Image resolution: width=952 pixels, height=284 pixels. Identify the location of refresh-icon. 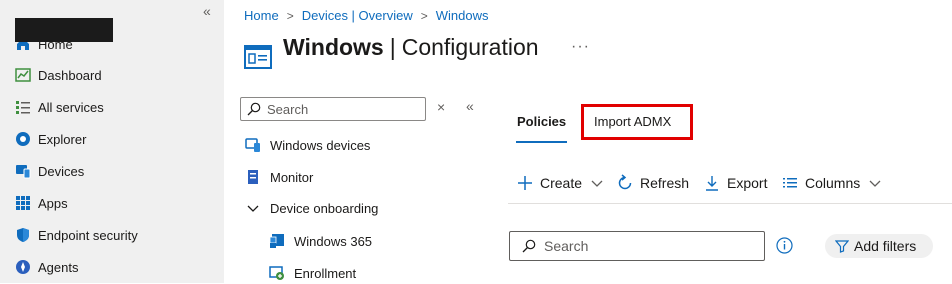
(625, 183).